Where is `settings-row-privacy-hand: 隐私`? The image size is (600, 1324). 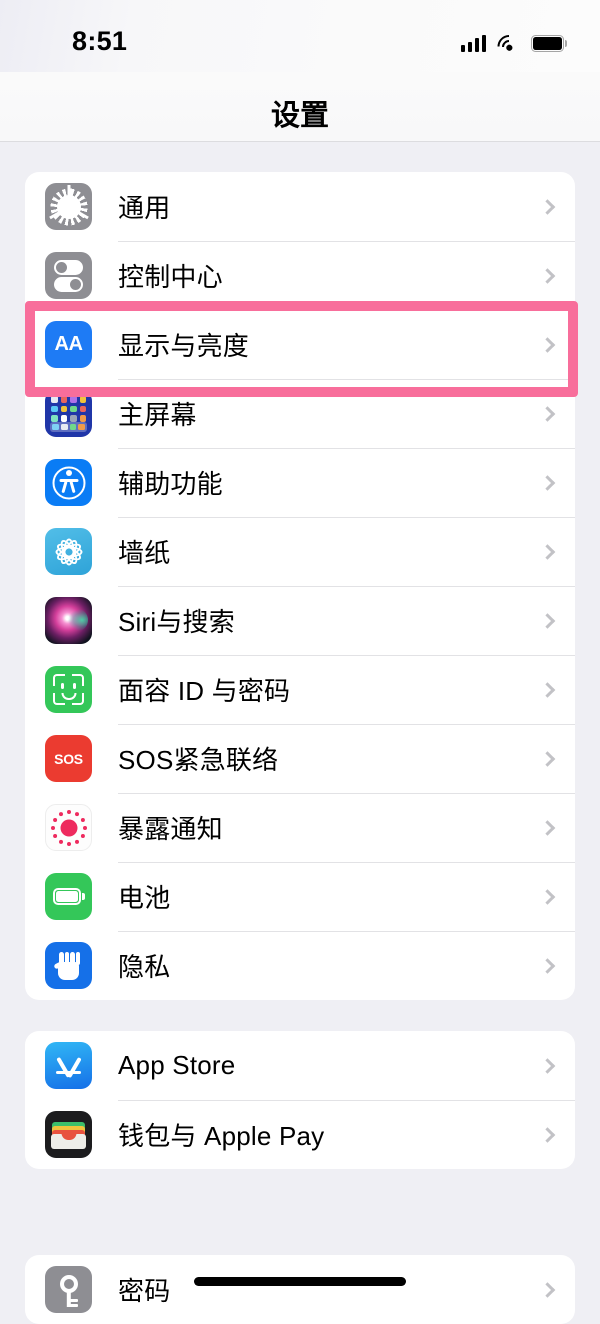 settings-row-privacy-hand: 隐私 is located at coordinates (300, 965).